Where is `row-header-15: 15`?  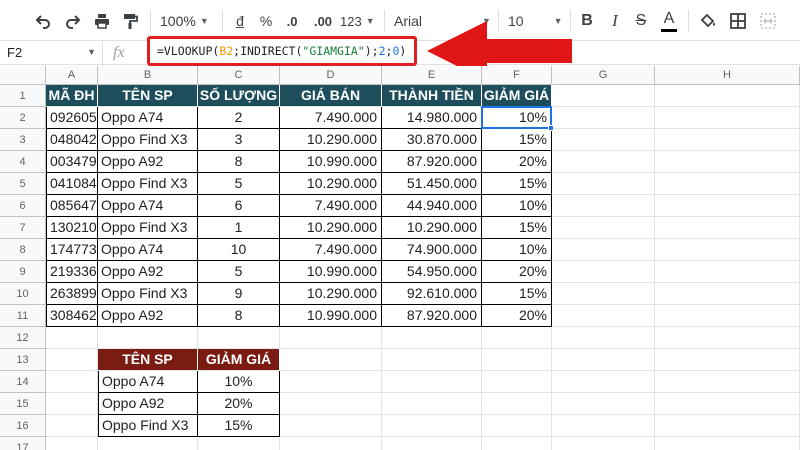
row-header-15: 15 is located at coordinates (23, 404).